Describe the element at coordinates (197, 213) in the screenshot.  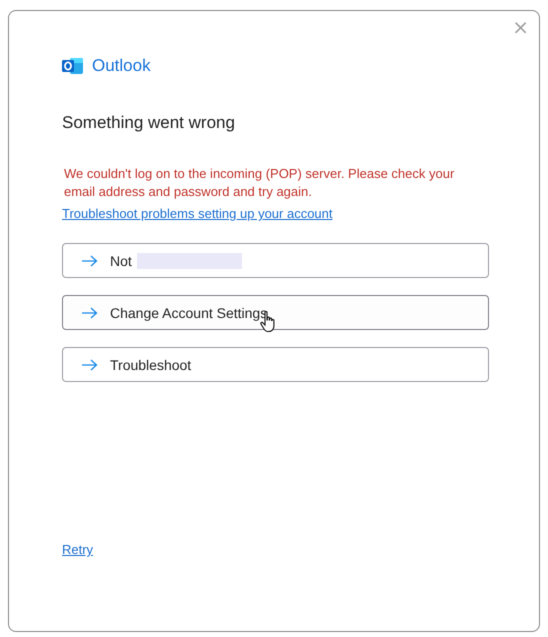
I see `troubleshoot-link: Troubleshoot problems setting up your account` at that location.